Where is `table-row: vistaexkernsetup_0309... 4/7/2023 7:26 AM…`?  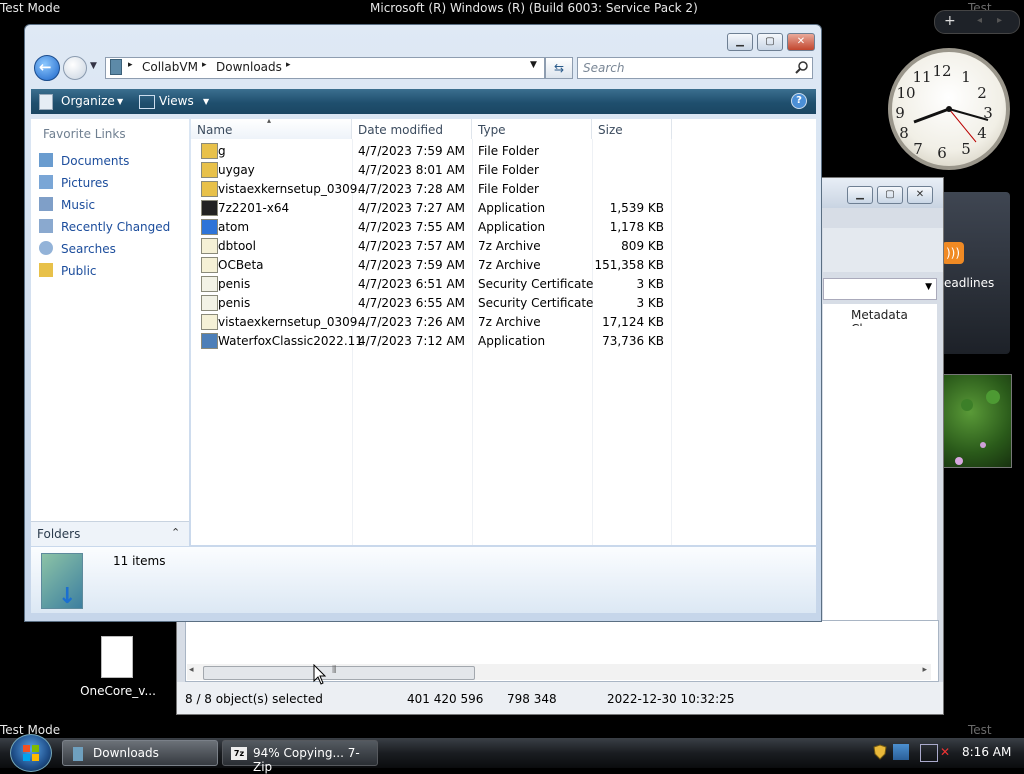 table-row: vistaexkernsetup_0309... 4/7/2023 7:26 AM… is located at coordinates (429, 321).